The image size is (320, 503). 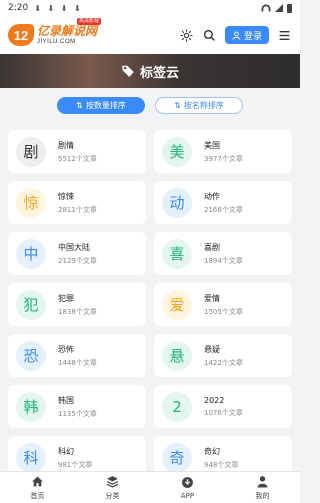 What do you see at coordinates (75, 464) in the screenshot?
I see `tag-article-count: 981个文章` at bounding box center [75, 464].